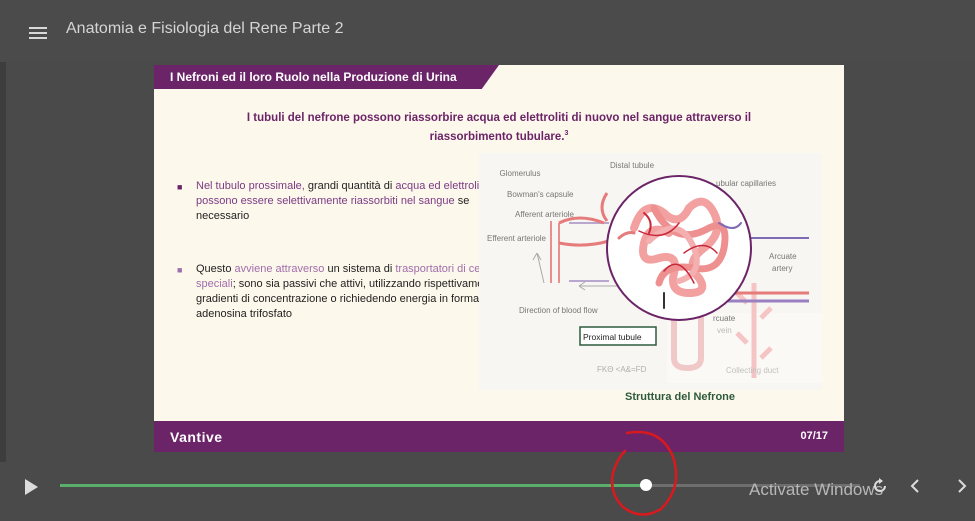 The height and width of the screenshot is (521, 975). Describe the element at coordinates (205, 28) in the screenshot. I see `course-title: Anatomia e Fisiologia del Rene Parte 2` at that location.